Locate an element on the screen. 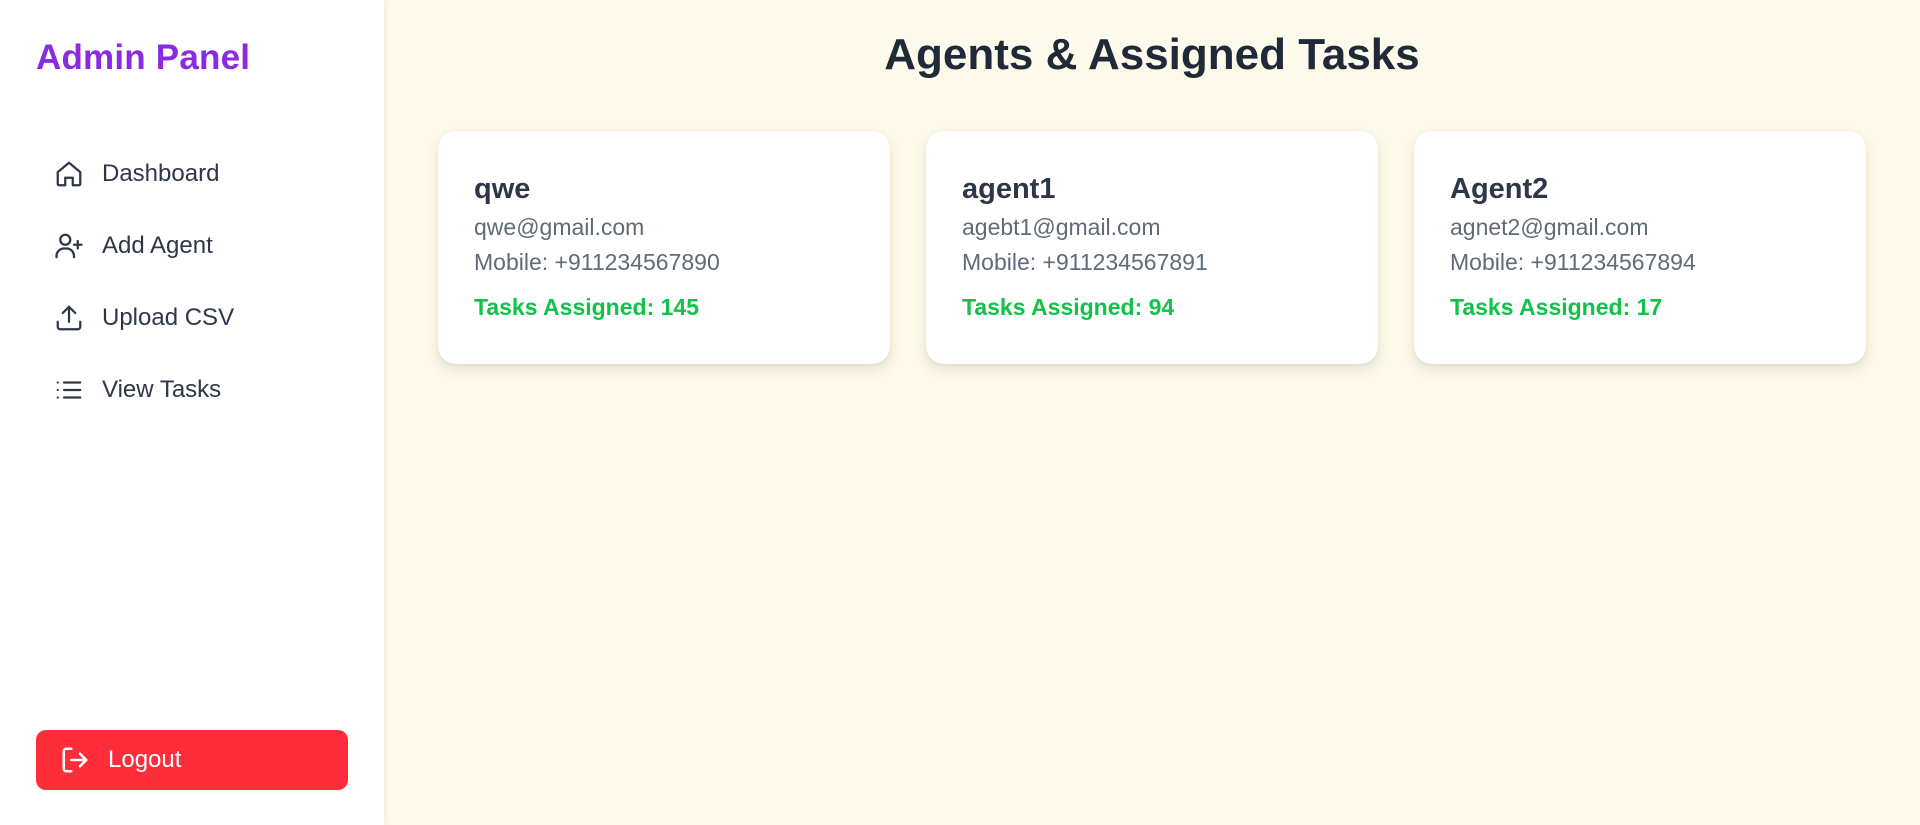  sidebar-item-label: View Tasks is located at coordinates (162, 389).